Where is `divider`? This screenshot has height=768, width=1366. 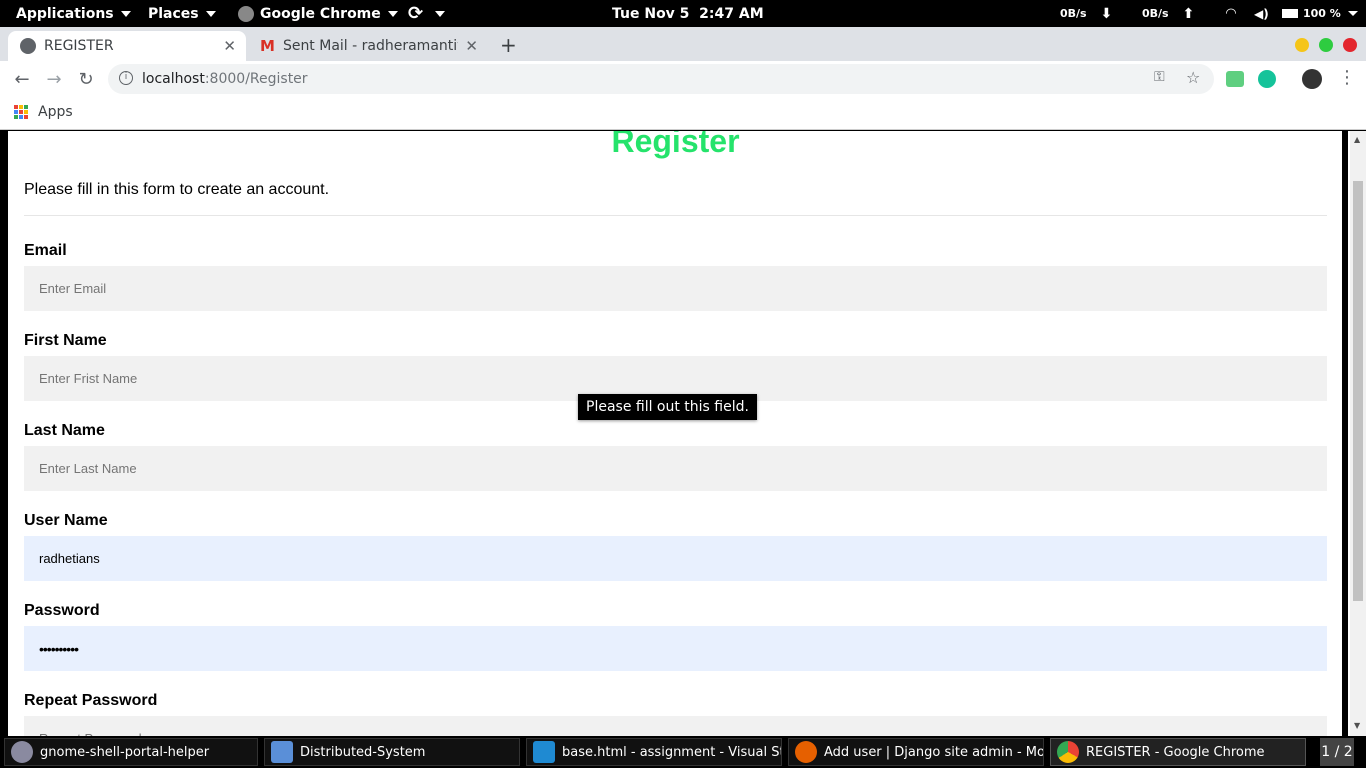
divider is located at coordinates (675, 215).